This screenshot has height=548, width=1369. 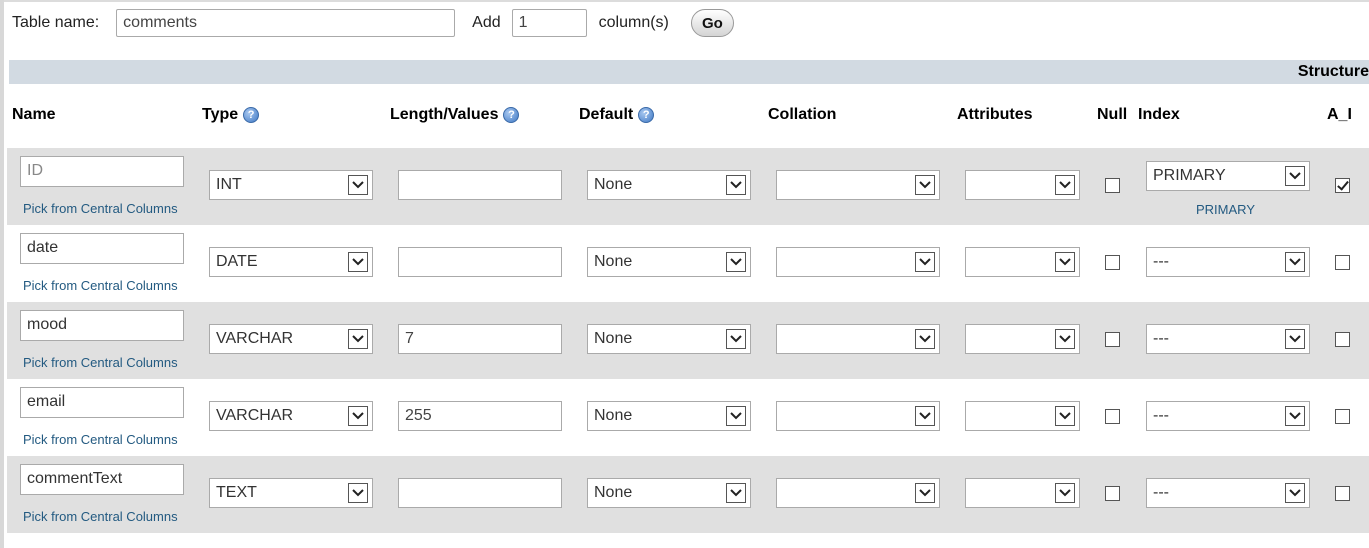 What do you see at coordinates (102, 479) in the screenshot?
I see `column-name-input: commentText` at bounding box center [102, 479].